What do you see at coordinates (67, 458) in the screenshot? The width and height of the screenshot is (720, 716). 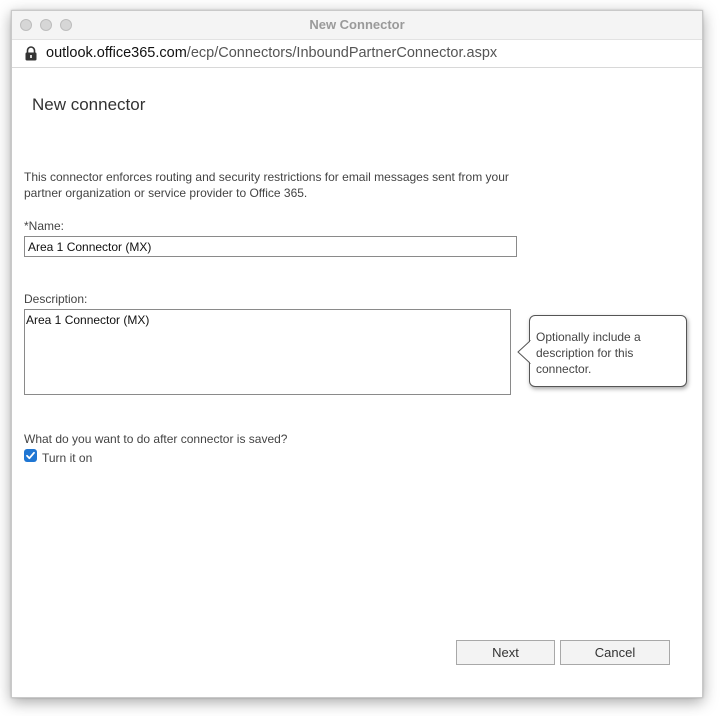 I see `turn-on-label: Turn it on` at bounding box center [67, 458].